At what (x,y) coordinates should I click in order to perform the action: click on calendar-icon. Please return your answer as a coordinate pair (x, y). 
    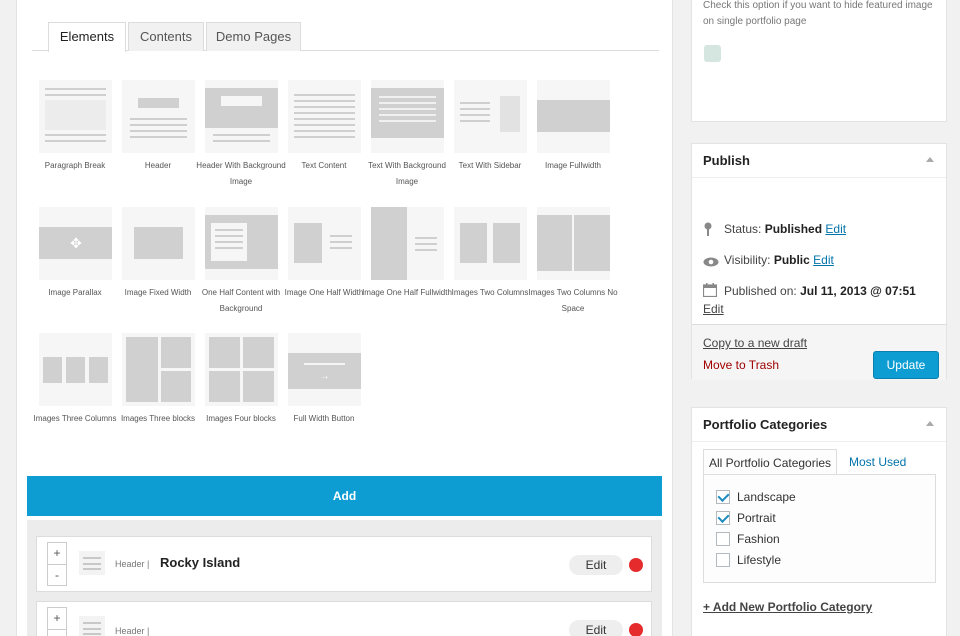
    Looking at the image, I should click on (710, 290).